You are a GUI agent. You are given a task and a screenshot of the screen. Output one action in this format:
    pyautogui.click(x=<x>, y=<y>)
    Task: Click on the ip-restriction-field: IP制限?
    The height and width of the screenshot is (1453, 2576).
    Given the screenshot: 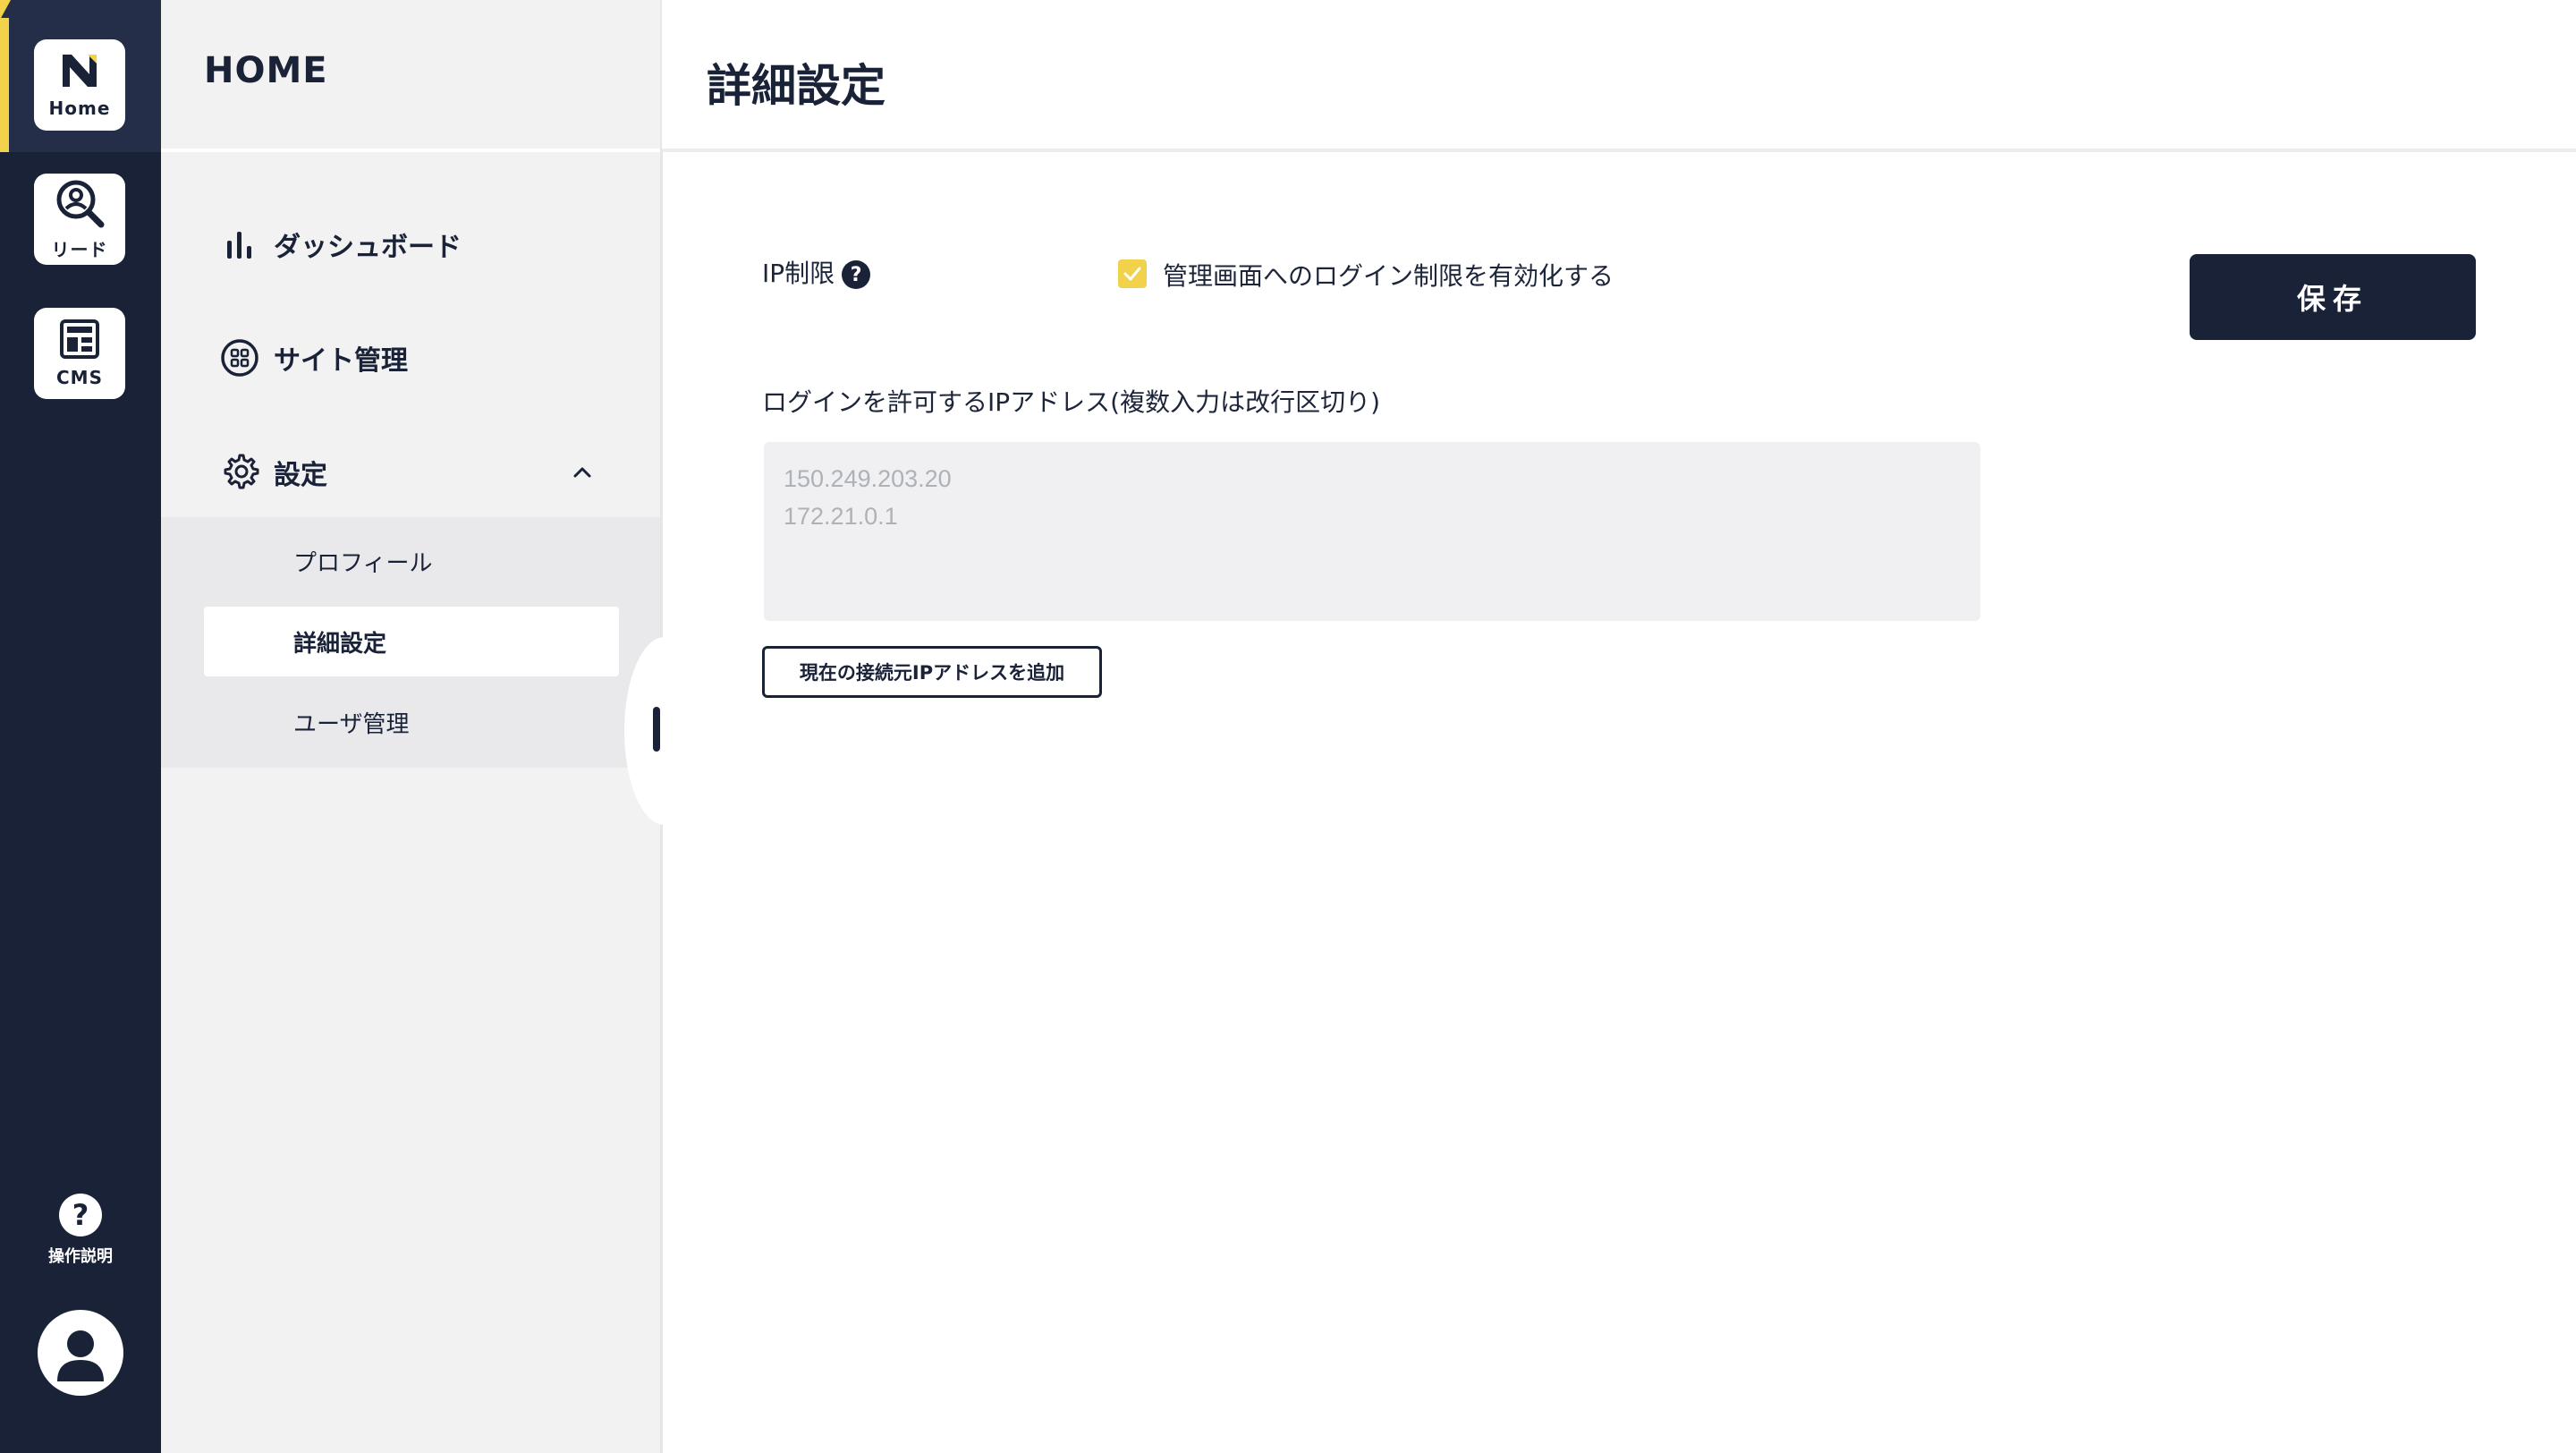 What is the action you would take?
    pyautogui.click(x=816, y=272)
    